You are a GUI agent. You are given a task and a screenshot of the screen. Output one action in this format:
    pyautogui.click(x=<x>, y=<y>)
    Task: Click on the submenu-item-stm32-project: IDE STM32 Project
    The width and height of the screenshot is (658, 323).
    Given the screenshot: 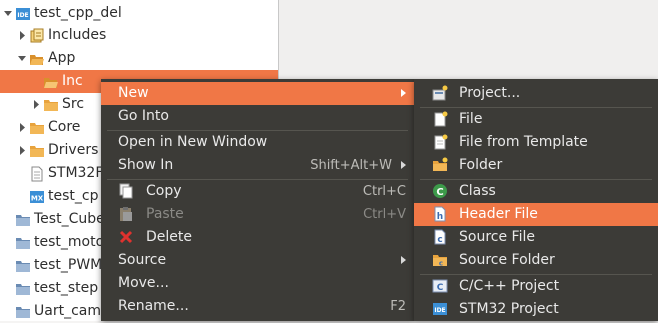 What is the action you would take?
    pyautogui.click(x=536, y=309)
    